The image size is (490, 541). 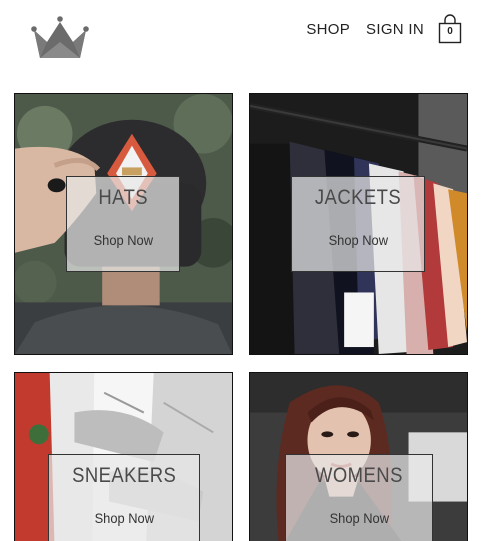 I want to click on category-card-sneakers: SNEAKERS Shop Now, so click(x=123, y=456).